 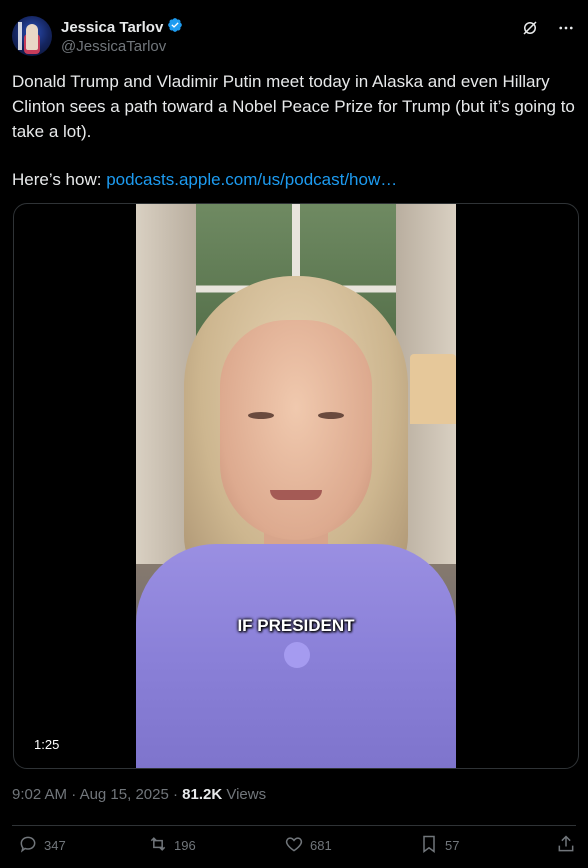 I want to click on author-name-row: Jessica Tarlov, so click(x=122, y=27).